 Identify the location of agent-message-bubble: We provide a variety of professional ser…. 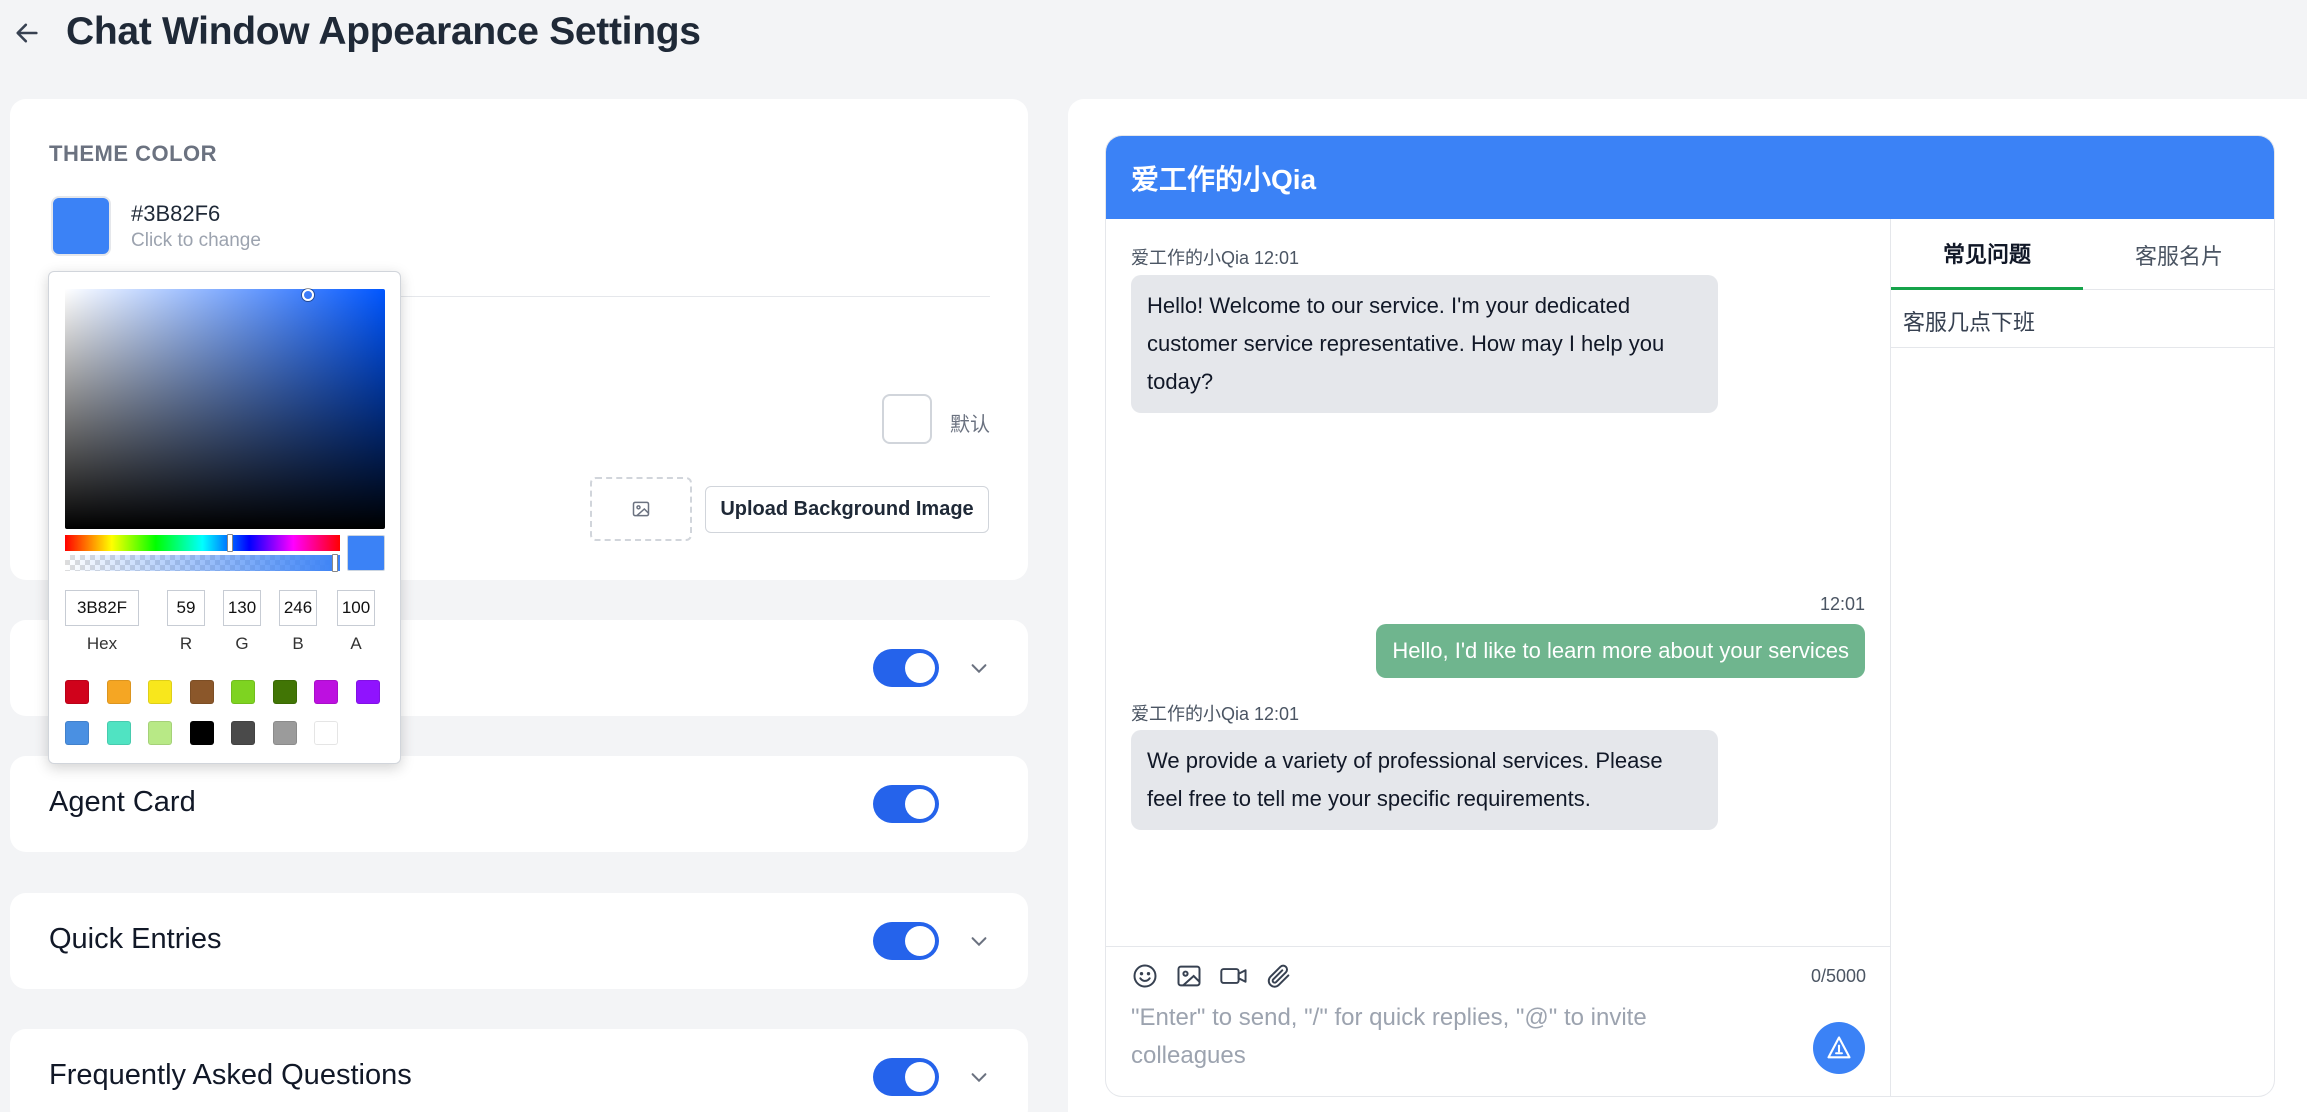
(1424, 780).